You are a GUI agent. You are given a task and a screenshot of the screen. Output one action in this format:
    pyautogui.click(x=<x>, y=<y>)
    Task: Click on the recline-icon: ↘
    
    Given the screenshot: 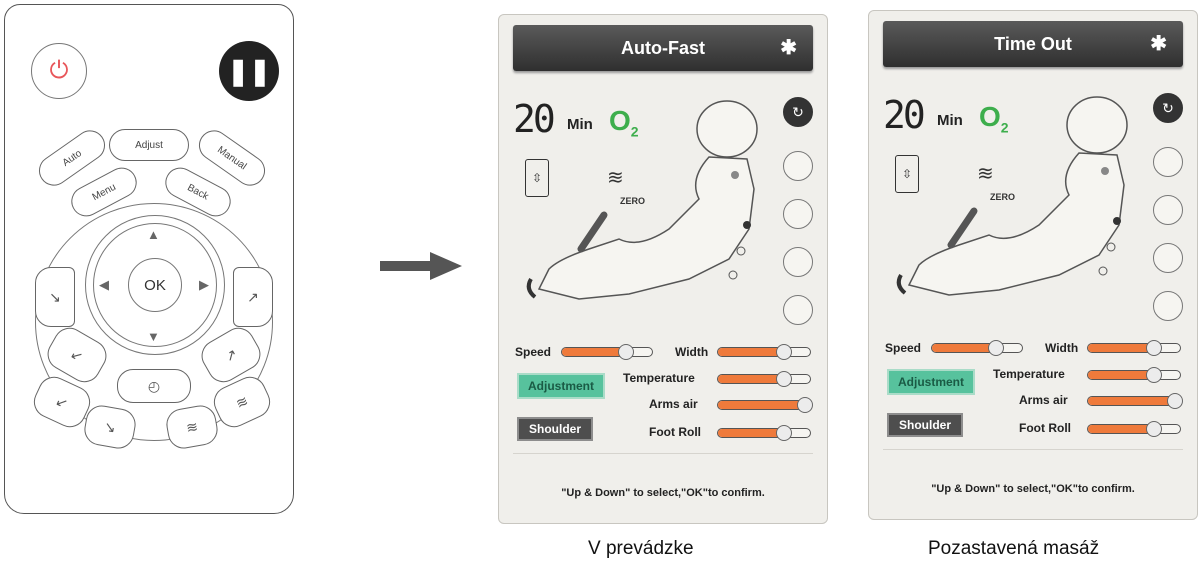 What is the action you would take?
    pyautogui.click(x=55, y=296)
    